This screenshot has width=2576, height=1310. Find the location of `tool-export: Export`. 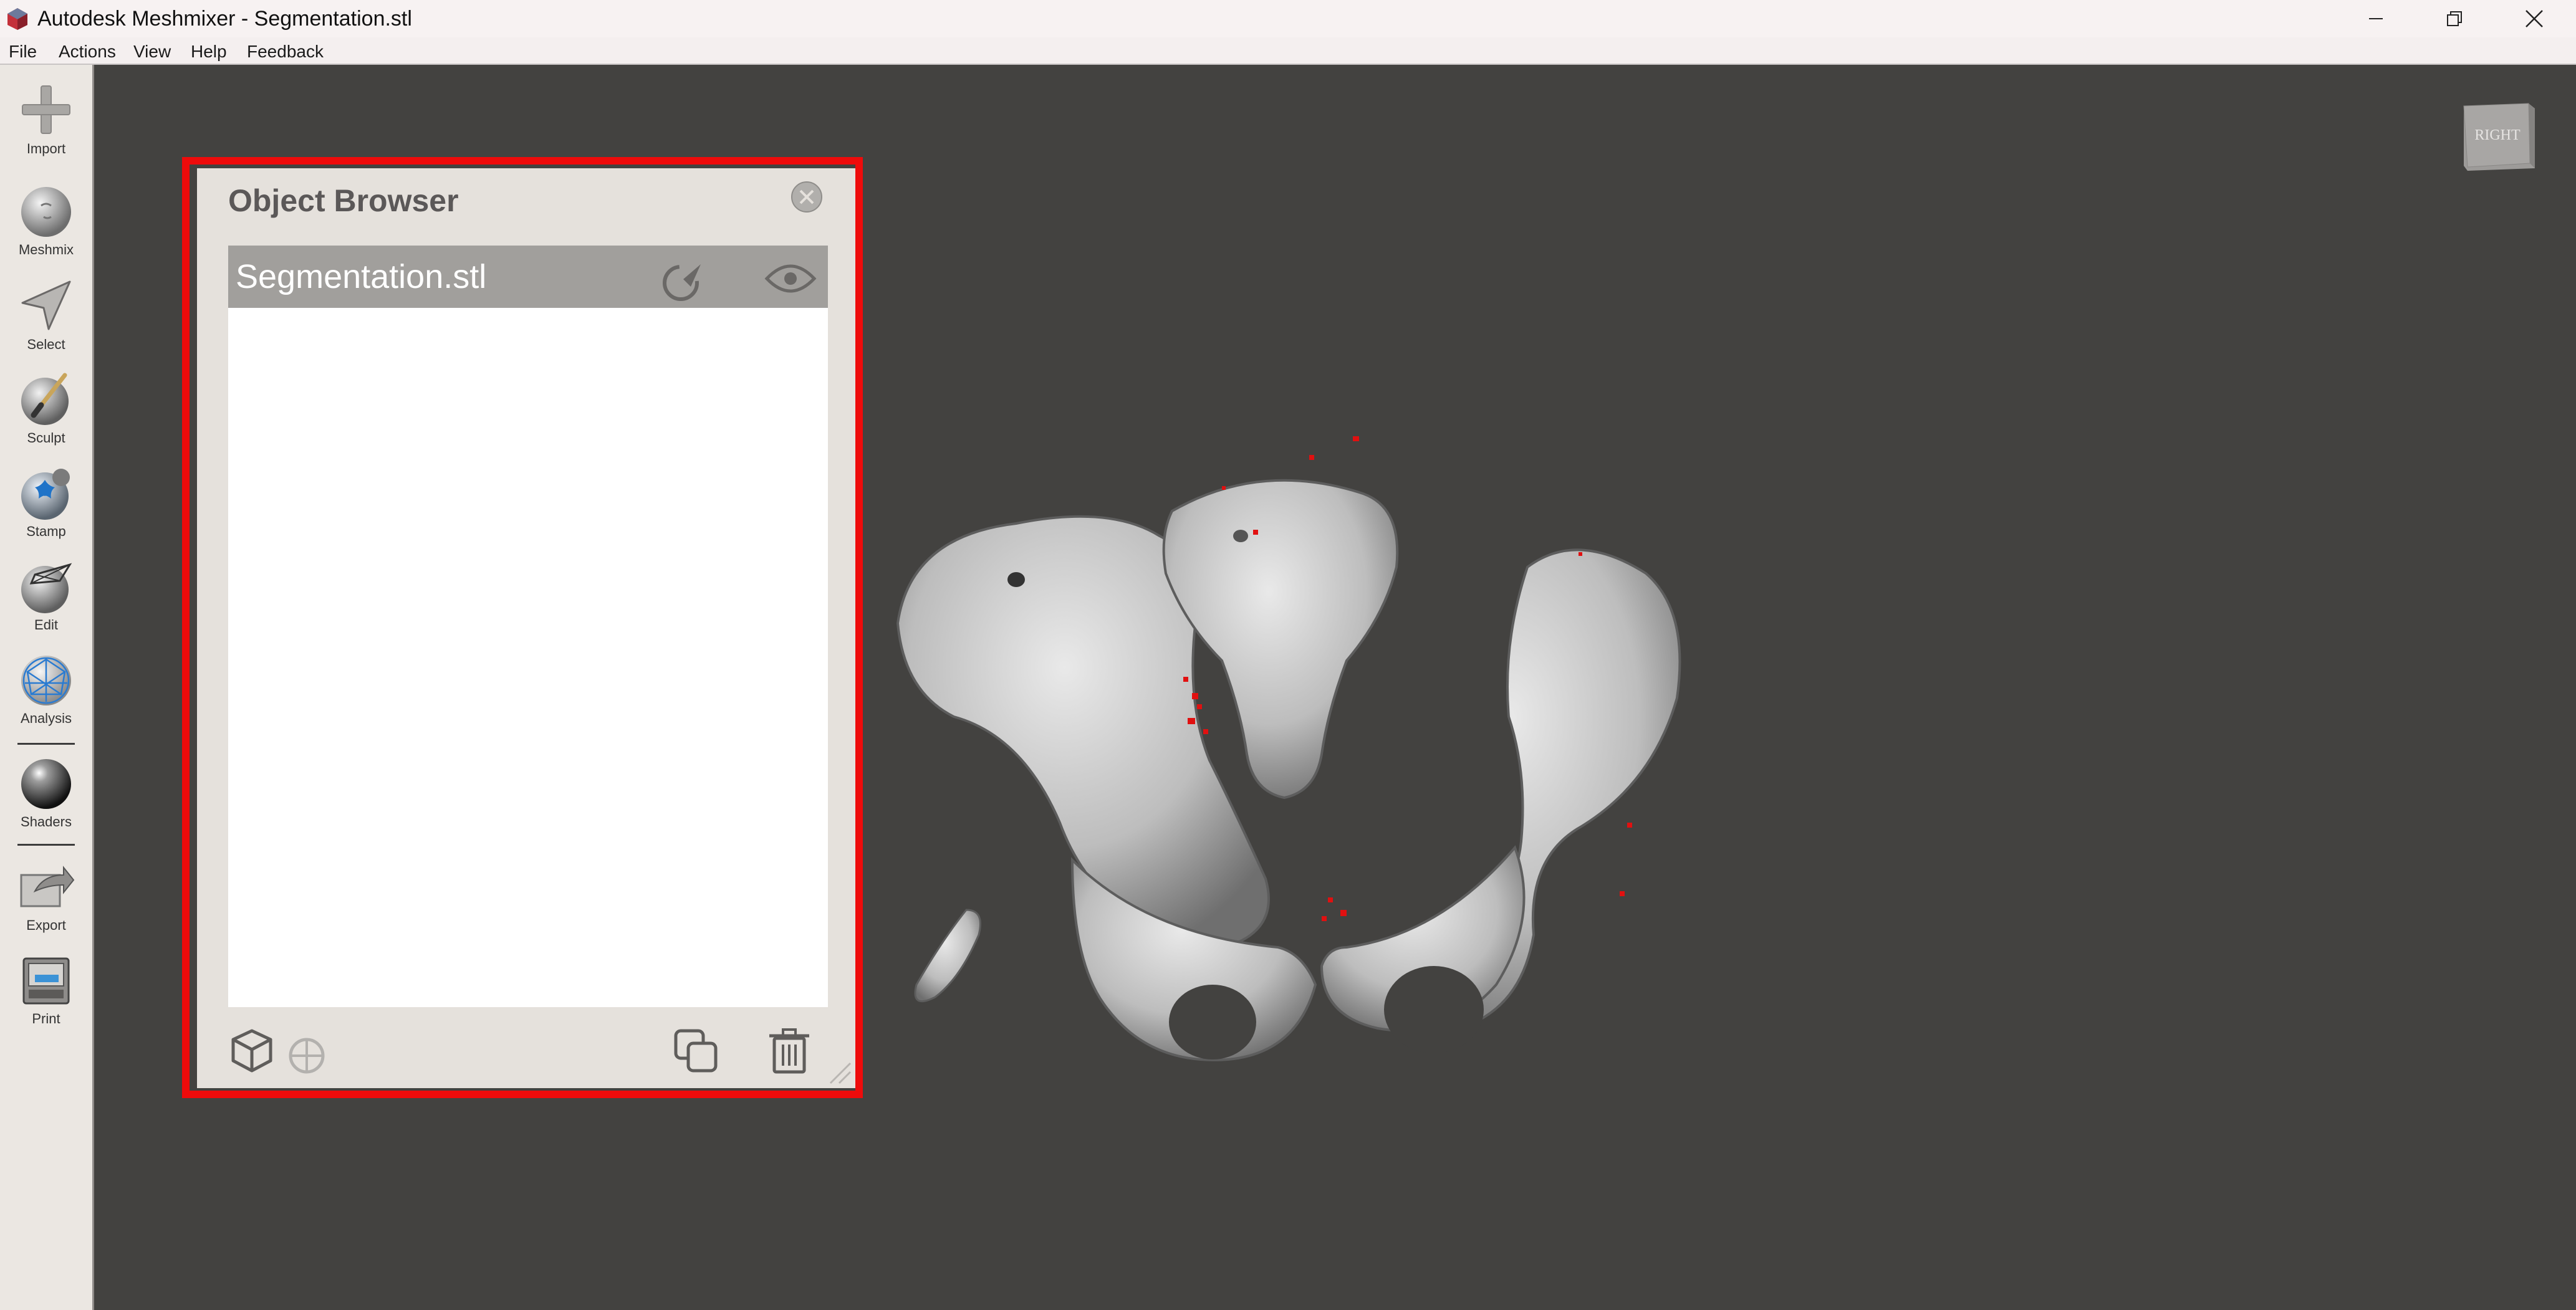

tool-export: Export is located at coordinates (46, 895).